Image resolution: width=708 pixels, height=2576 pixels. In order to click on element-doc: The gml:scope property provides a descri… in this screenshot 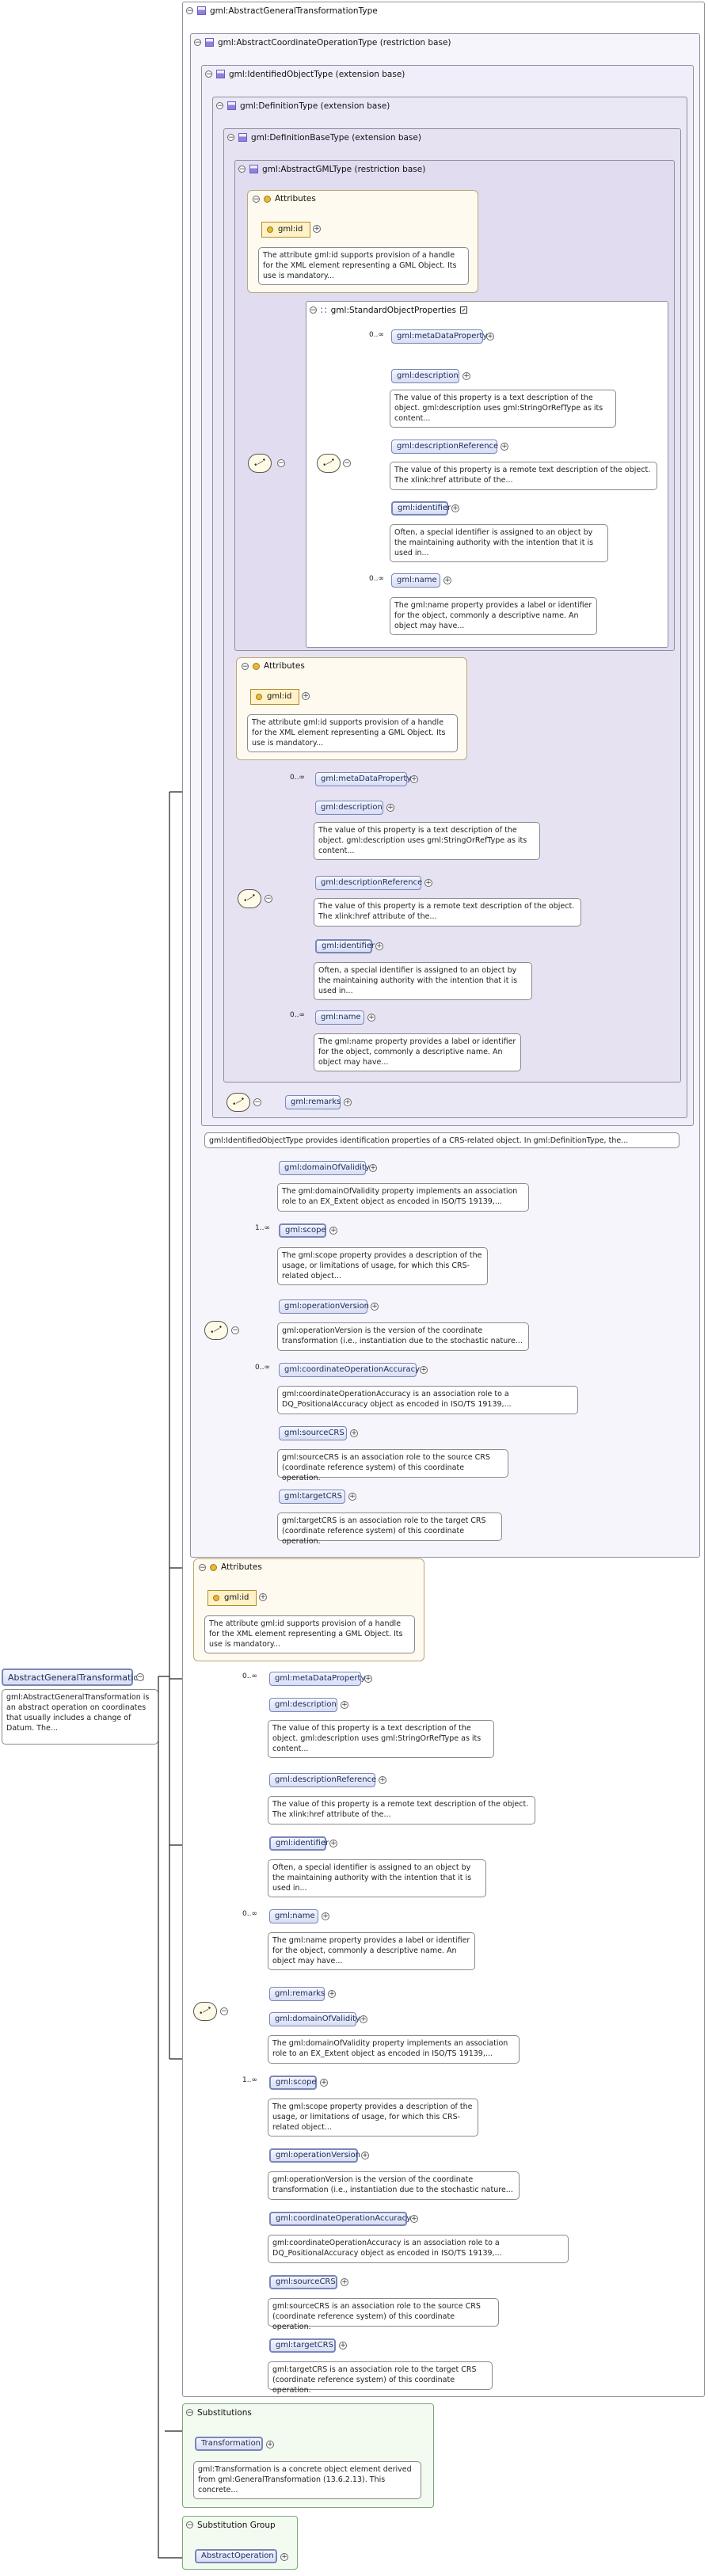, I will do `click(373, 2117)`.